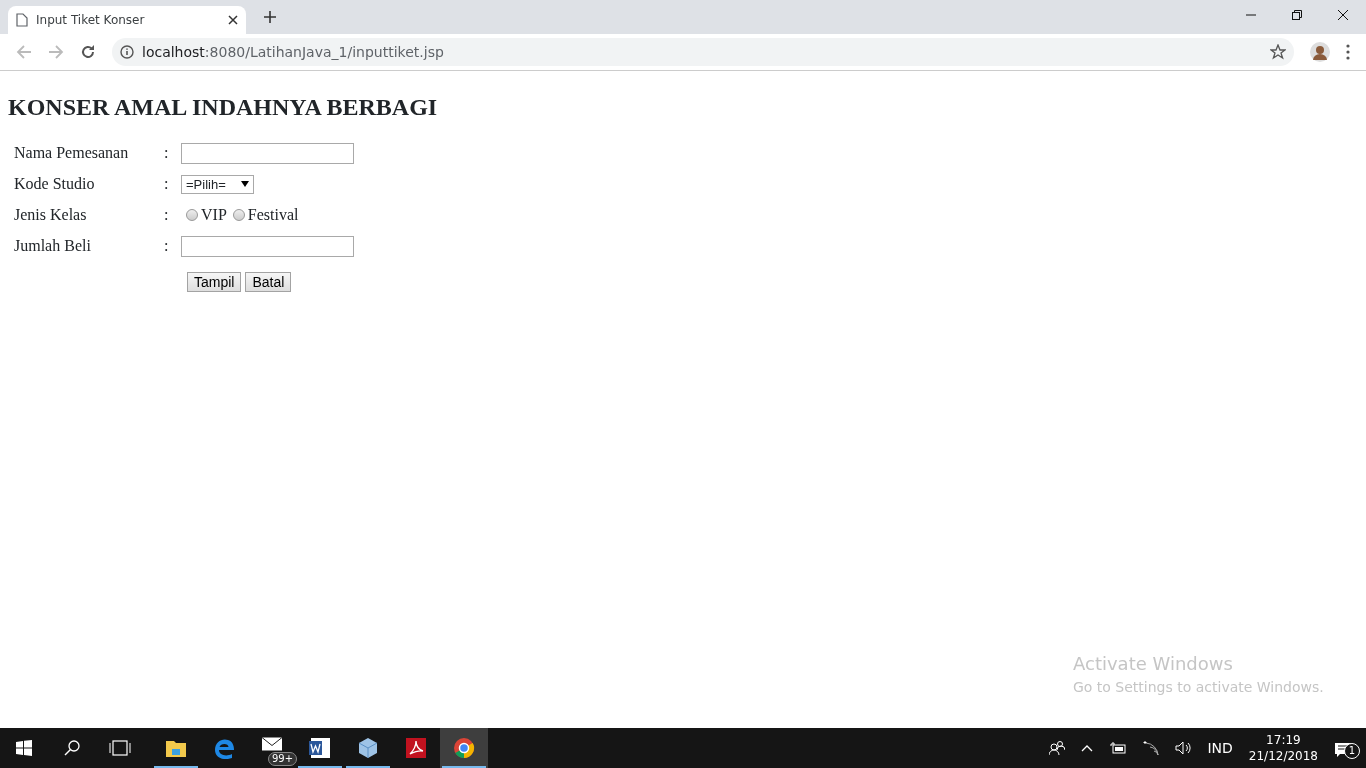  Describe the element at coordinates (416, 748) in the screenshot. I see `pdf-icon` at that location.